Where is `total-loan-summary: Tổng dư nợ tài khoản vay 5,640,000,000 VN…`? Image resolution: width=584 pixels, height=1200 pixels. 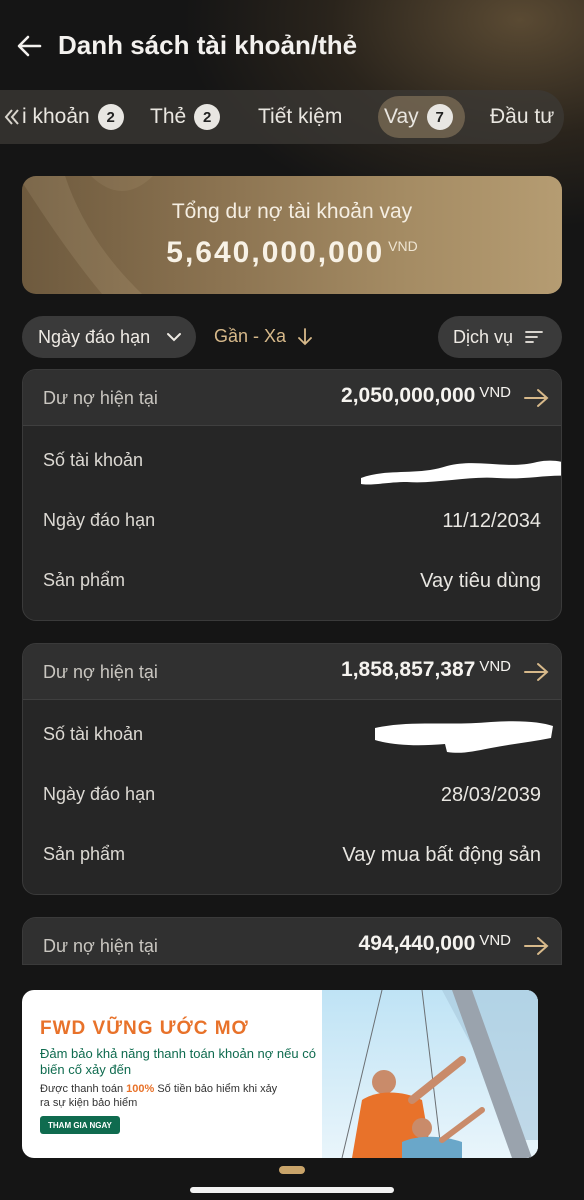 total-loan-summary: Tổng dư nợ tài khoản vay 5,640,000,000 VN… is located at coordinates (292, 235).